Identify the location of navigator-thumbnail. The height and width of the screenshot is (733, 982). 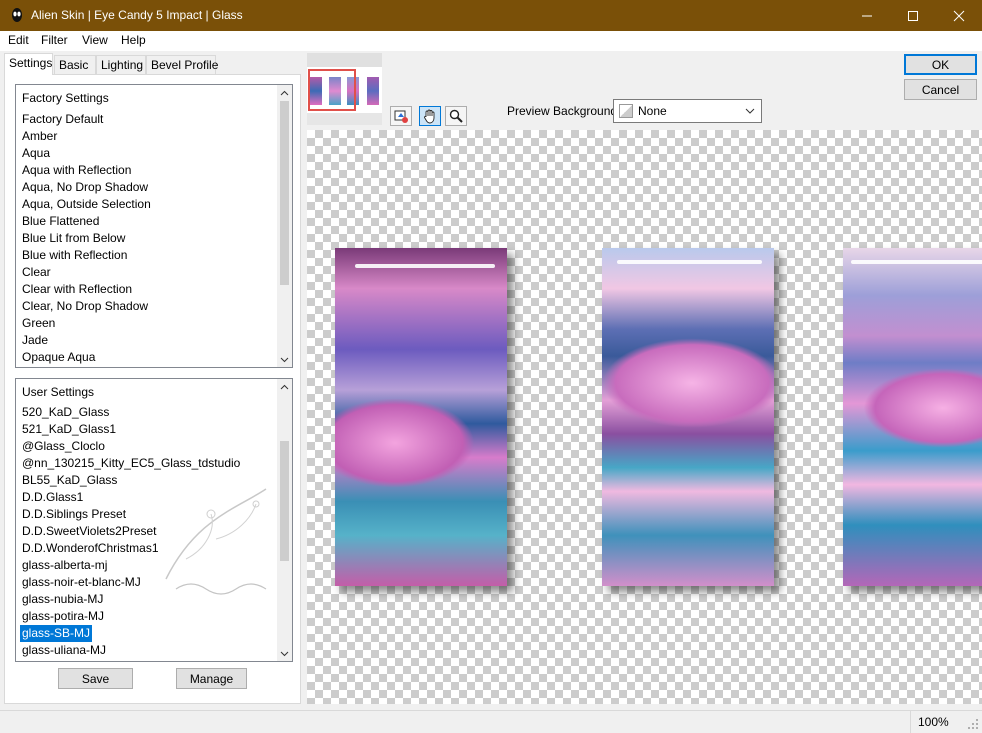
(344, 89).